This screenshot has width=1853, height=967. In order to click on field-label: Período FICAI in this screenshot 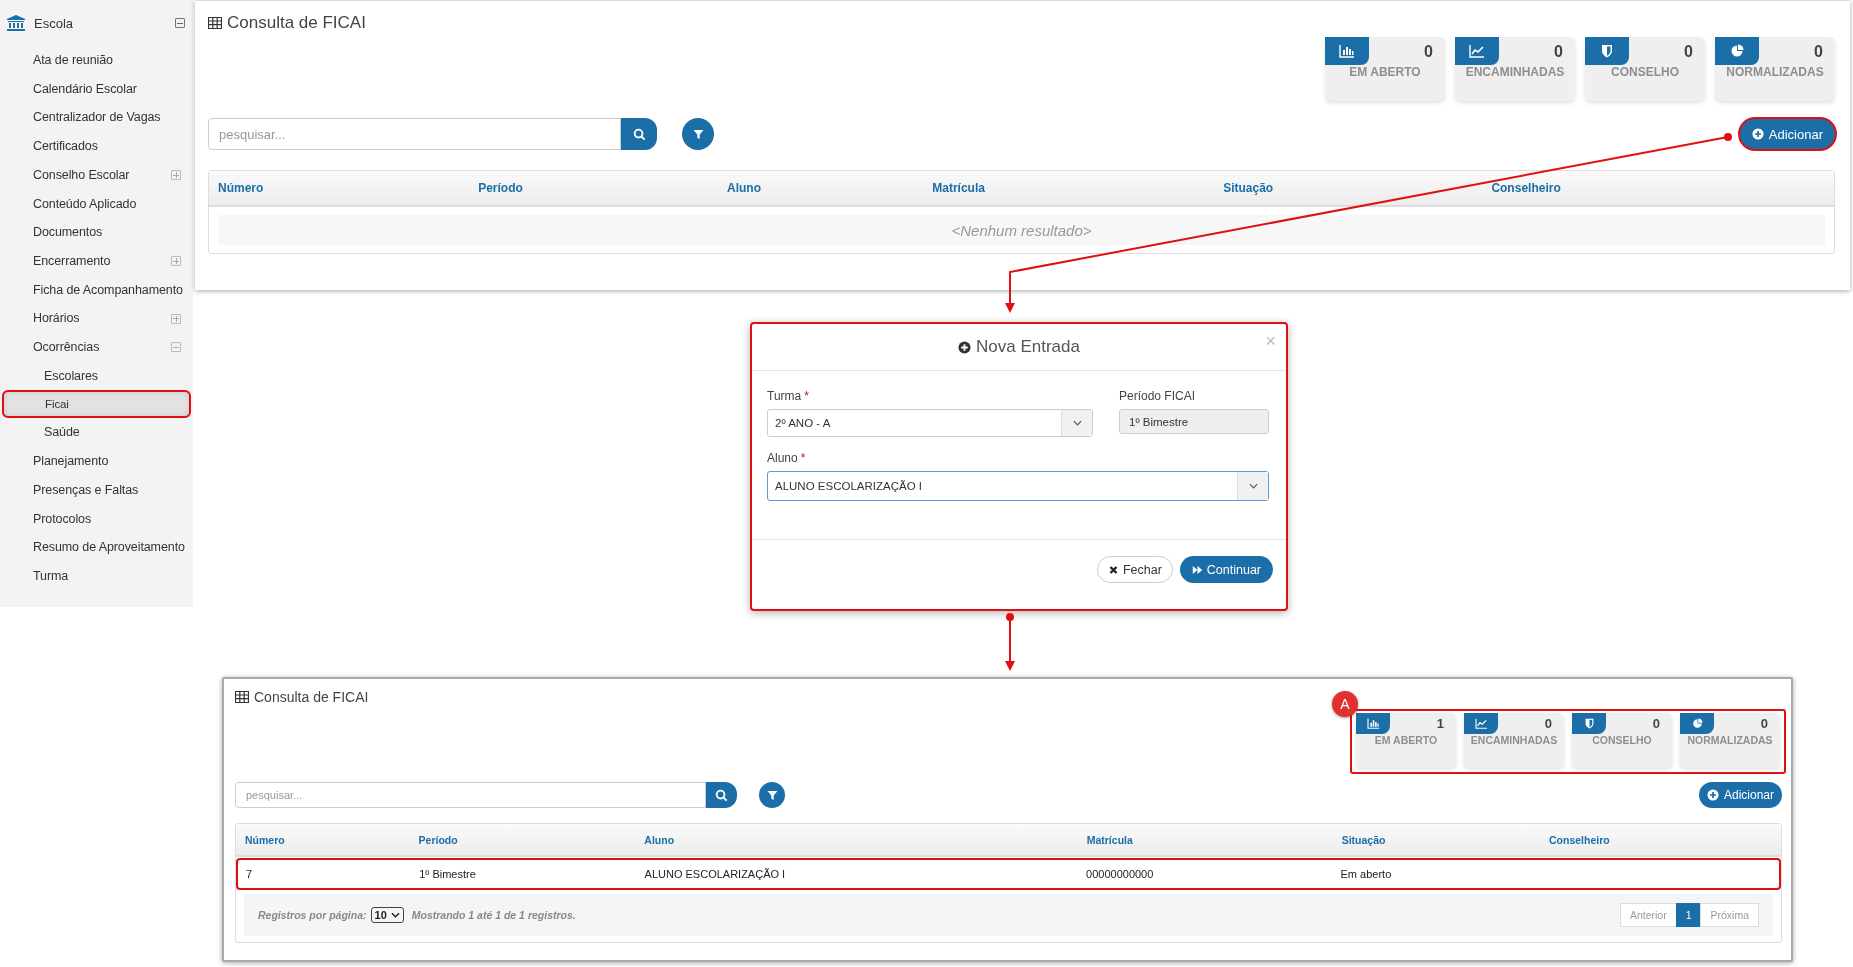, I will do `click(1157, 396)`.